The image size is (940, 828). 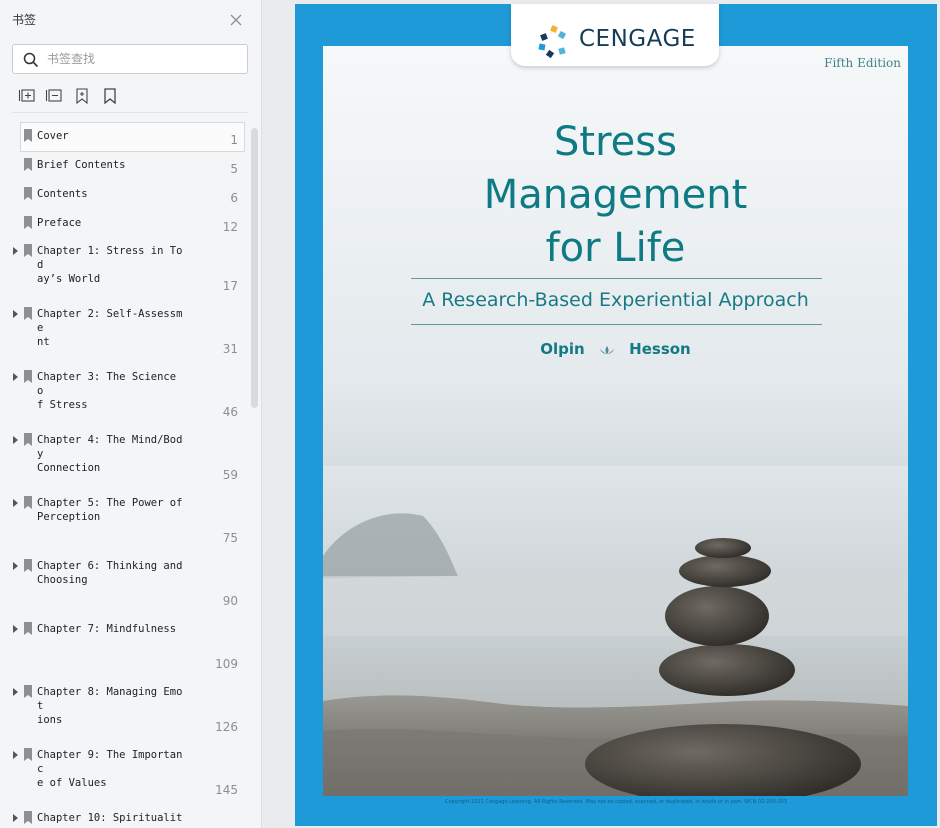 What do you see at coordinates (616, 278) in the screenshot?
I see `title-rule-top` at bounding box center [616, 278].